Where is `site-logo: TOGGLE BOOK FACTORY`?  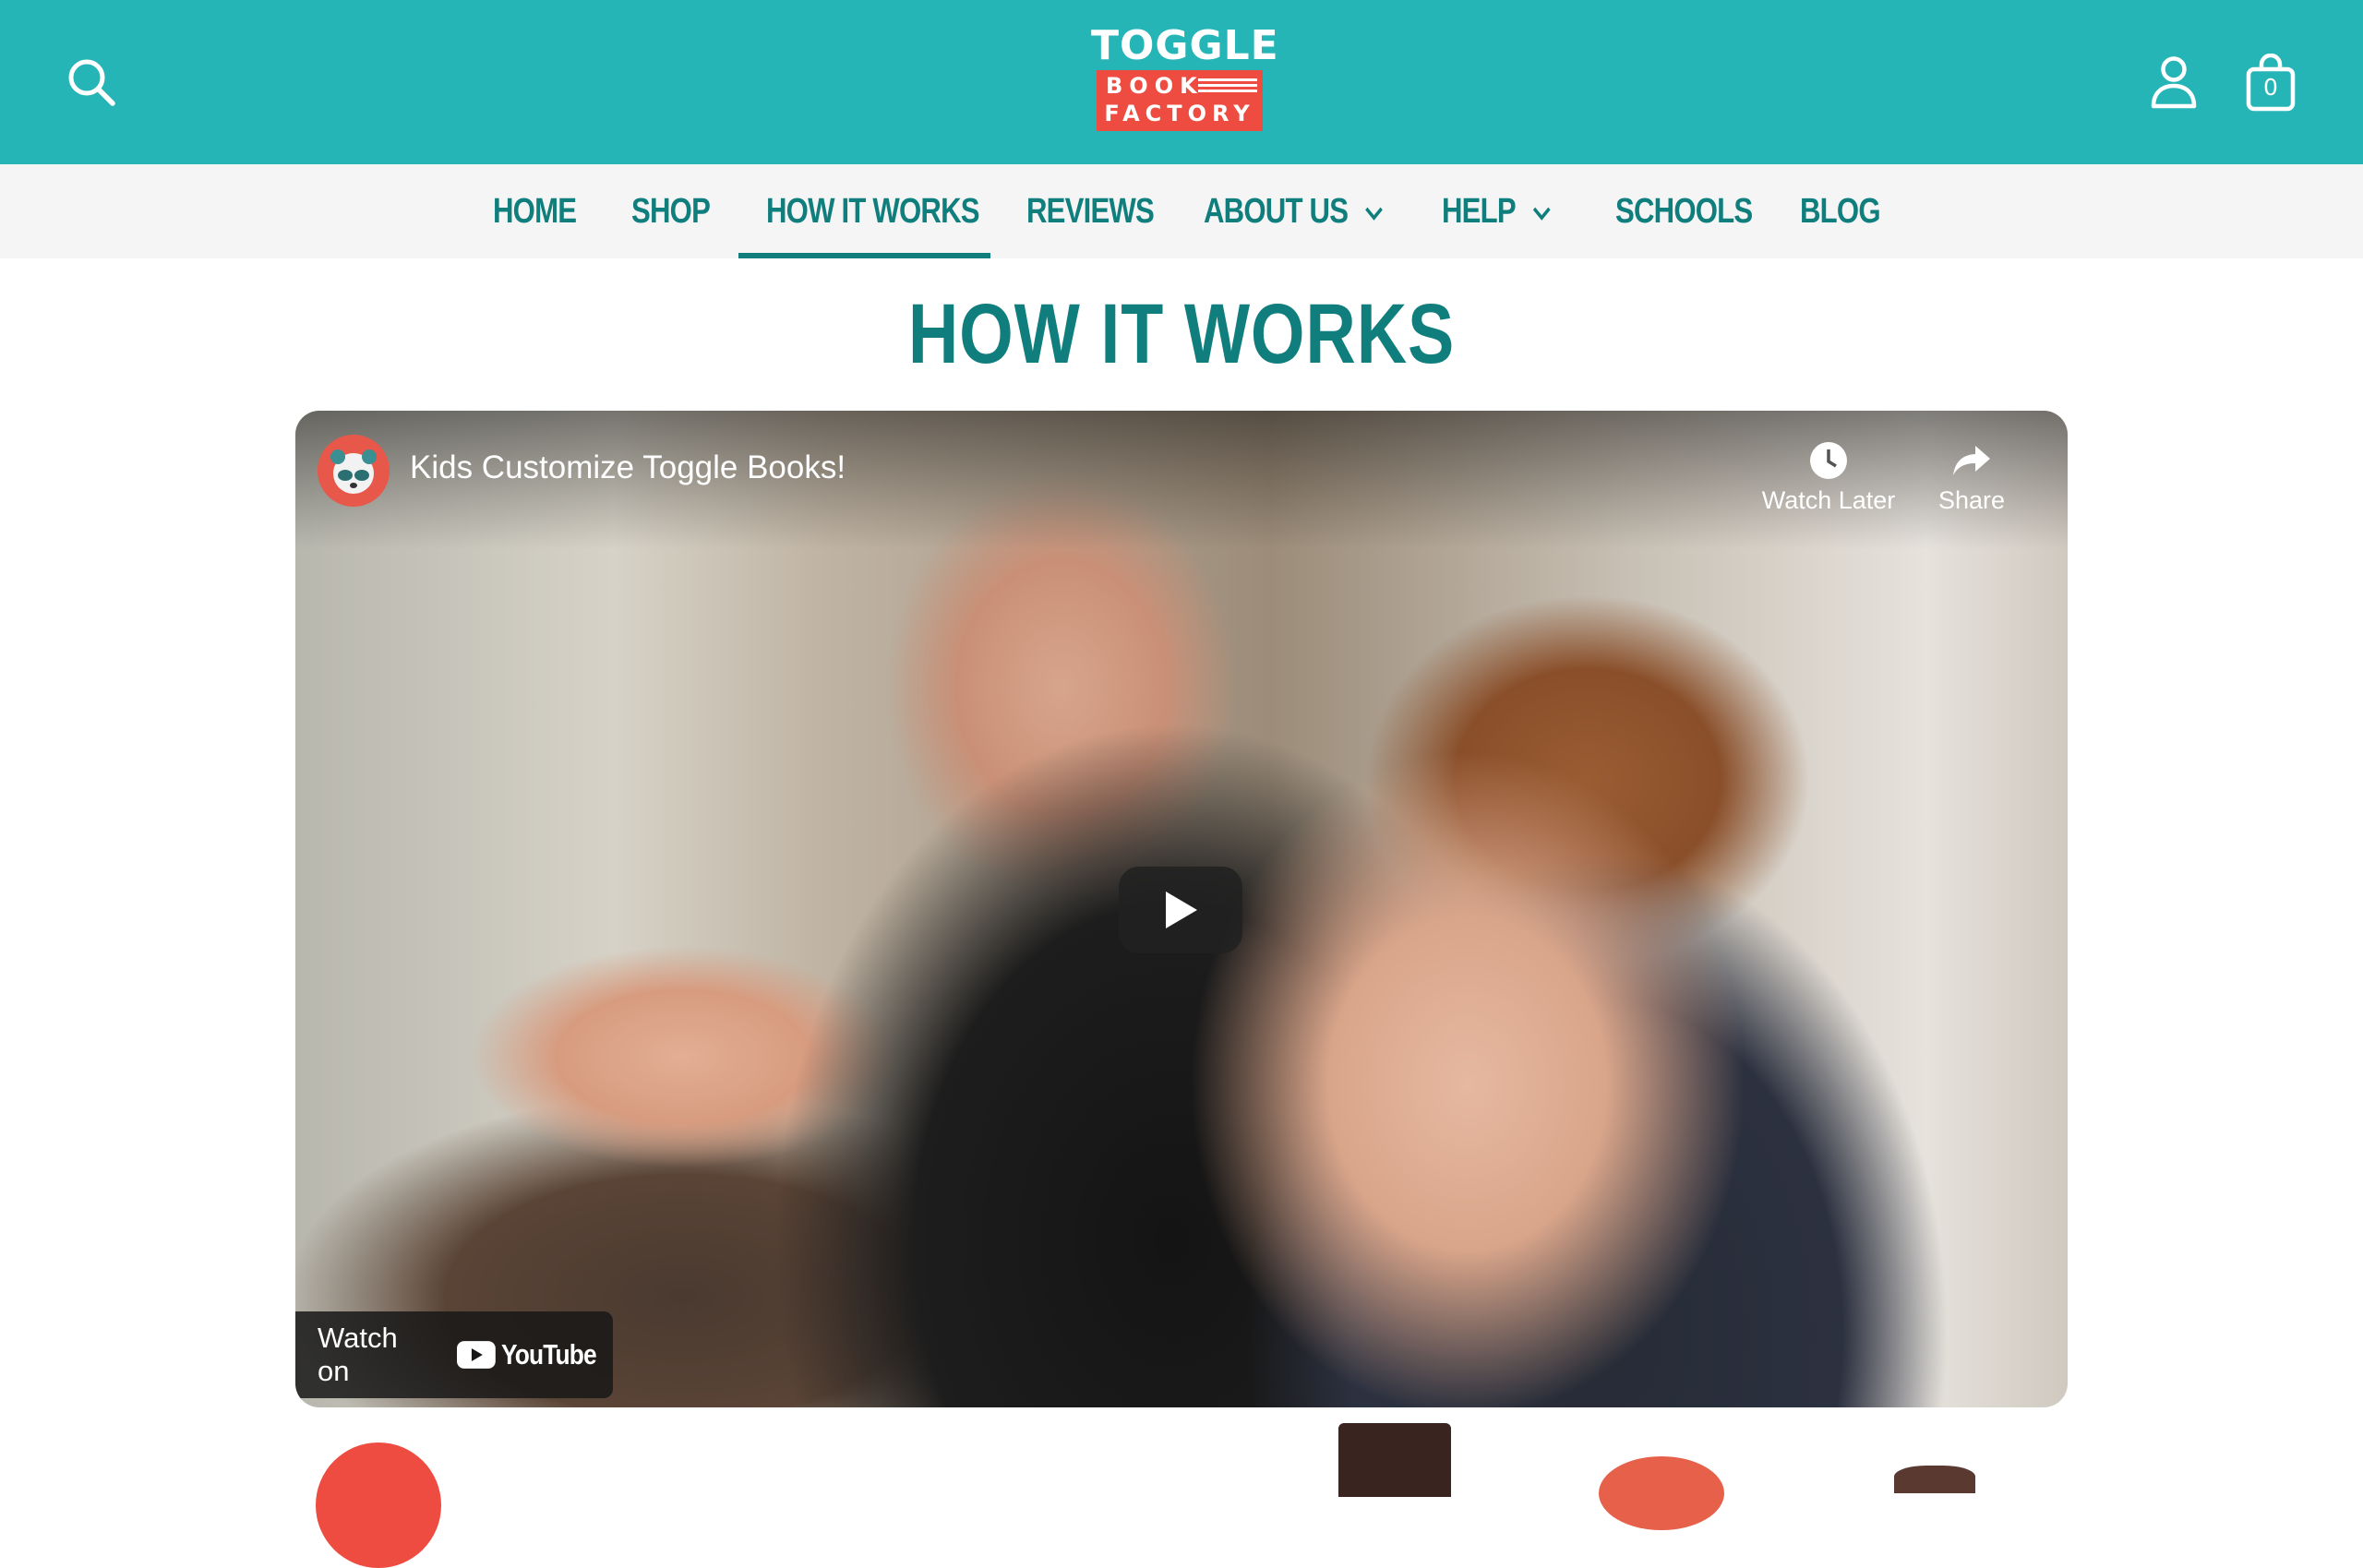
site-logo: TOGGLE BOOK FACTORY is located at coordinates (1185, 81).